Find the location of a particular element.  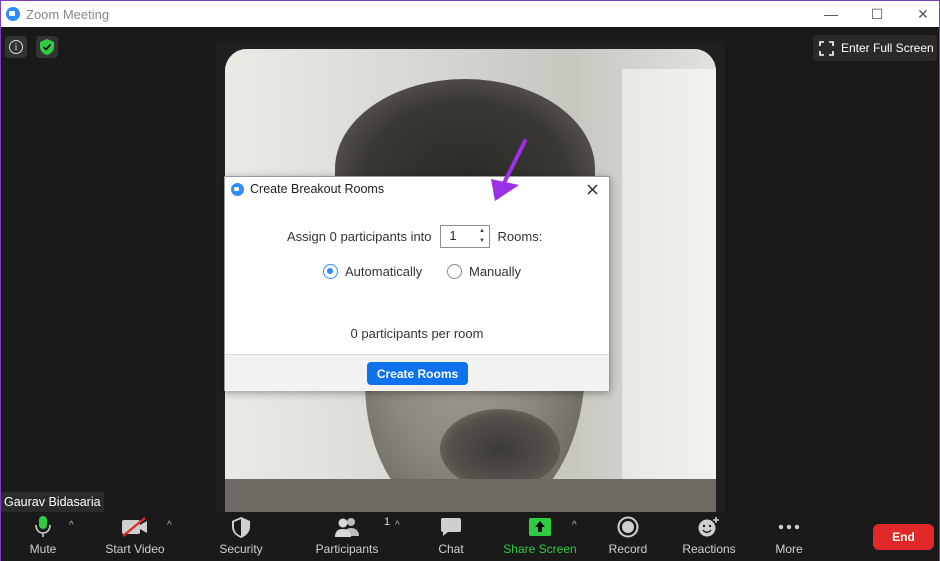

dialog-close-button is located at coordinates (592, 189).